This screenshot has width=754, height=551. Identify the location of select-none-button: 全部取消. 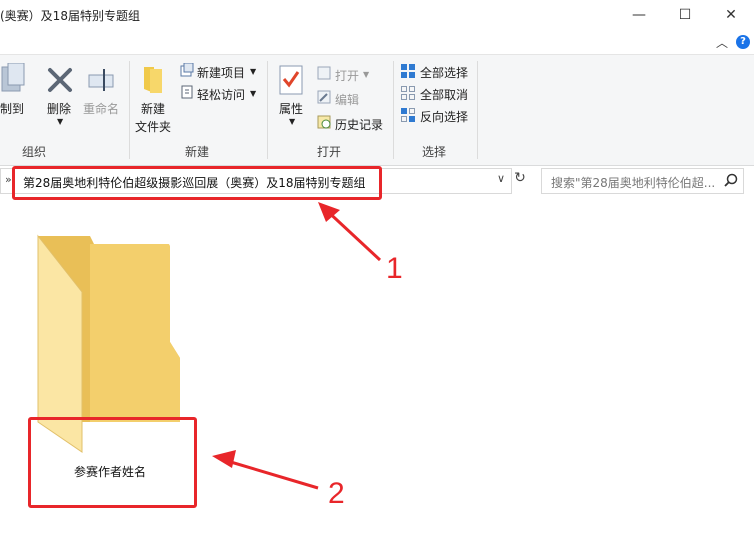
(444, 94).